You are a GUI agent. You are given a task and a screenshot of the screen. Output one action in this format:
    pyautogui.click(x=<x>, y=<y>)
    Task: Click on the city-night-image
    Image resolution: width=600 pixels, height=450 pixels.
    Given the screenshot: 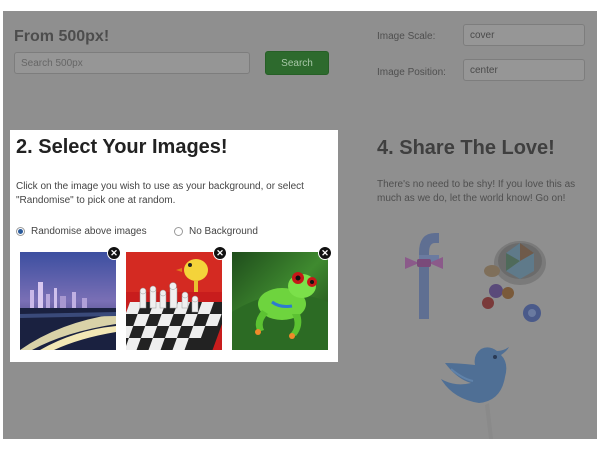 What is the action you would take?
    pyautogui.click(x=68, y=301)
    